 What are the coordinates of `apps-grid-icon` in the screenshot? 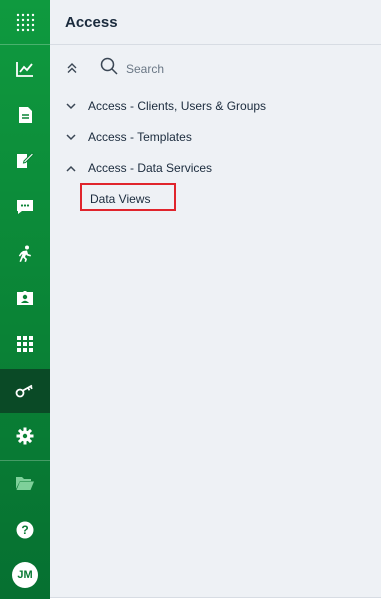 It's located at (25, 22).